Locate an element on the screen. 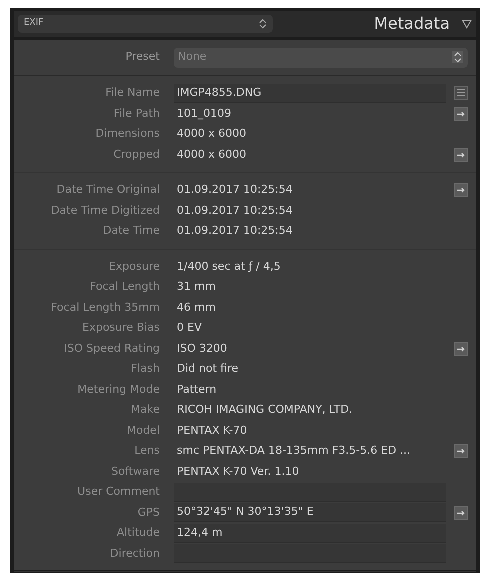 The width and height of the screenshot is (488, 573). field-label: Make is located at coordinates (145, 410).